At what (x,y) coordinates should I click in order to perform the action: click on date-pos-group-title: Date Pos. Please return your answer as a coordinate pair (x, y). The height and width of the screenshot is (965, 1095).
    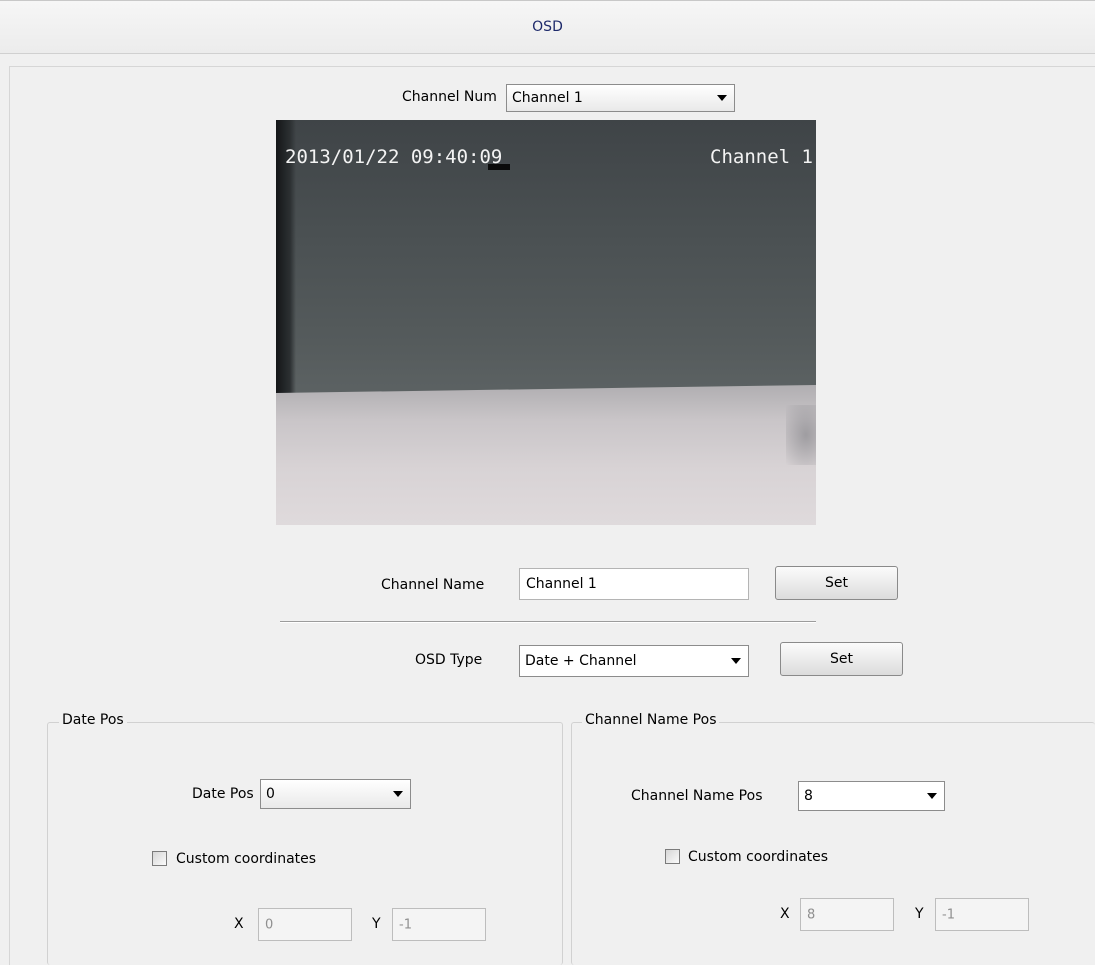
    Looking at the image, I should click on (93, 720).